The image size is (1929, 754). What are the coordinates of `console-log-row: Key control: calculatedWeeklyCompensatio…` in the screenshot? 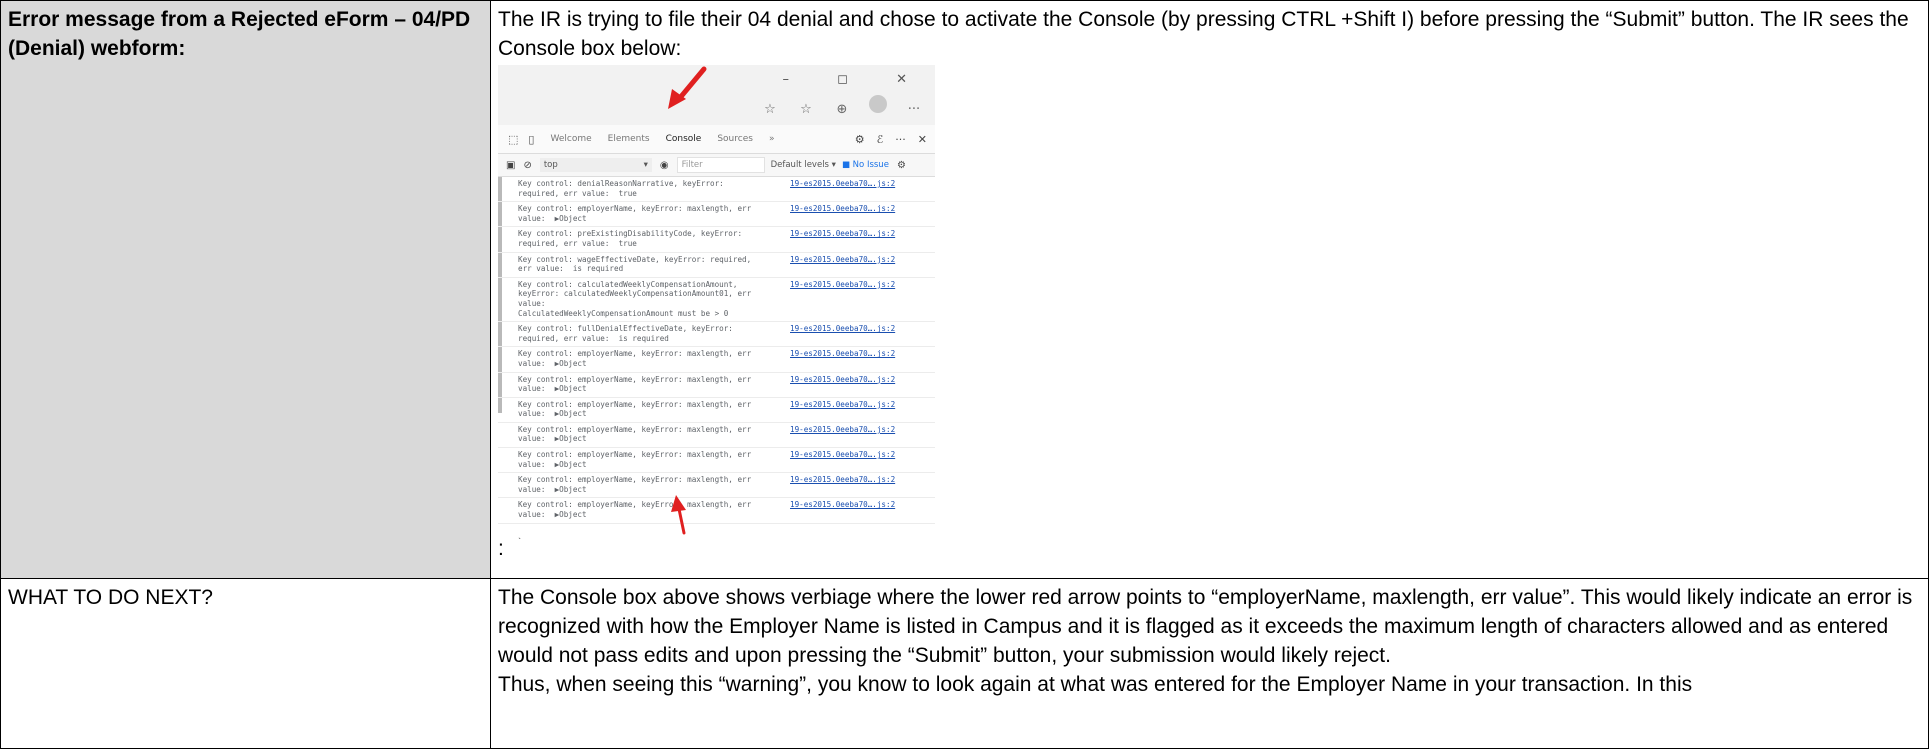 It's located at (716, 300).